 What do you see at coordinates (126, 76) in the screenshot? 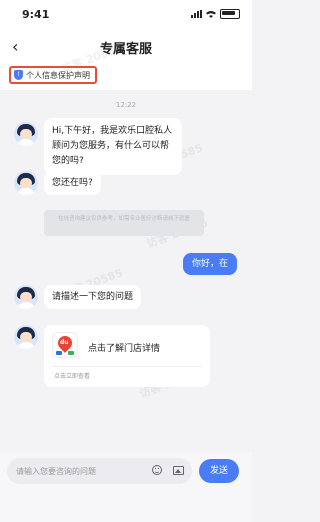
I see `privacy-bar: ! 个人信息保护声明` at bounding box center [126, 76].